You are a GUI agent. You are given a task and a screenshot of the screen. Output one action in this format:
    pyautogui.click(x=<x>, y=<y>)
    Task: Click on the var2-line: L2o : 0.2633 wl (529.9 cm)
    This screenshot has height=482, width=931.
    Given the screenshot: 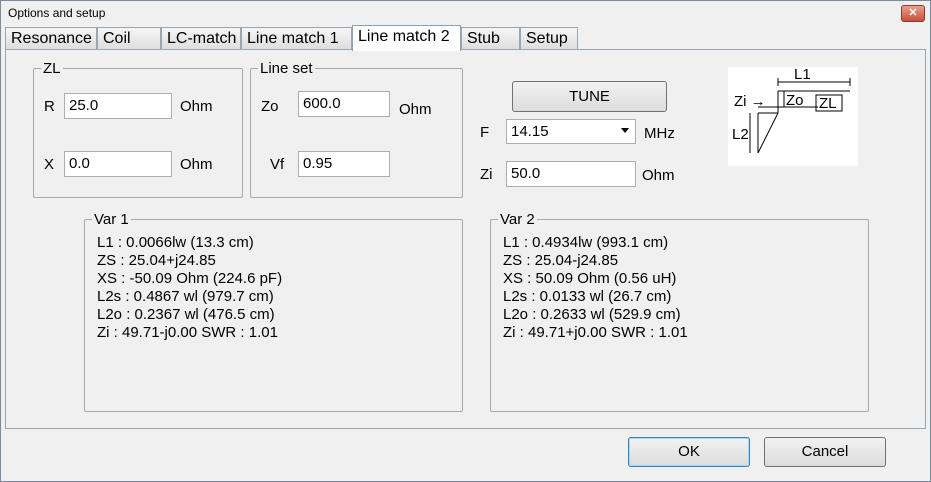 What is the action you would take?
    pyautogui.click(x=592, y=314)
    